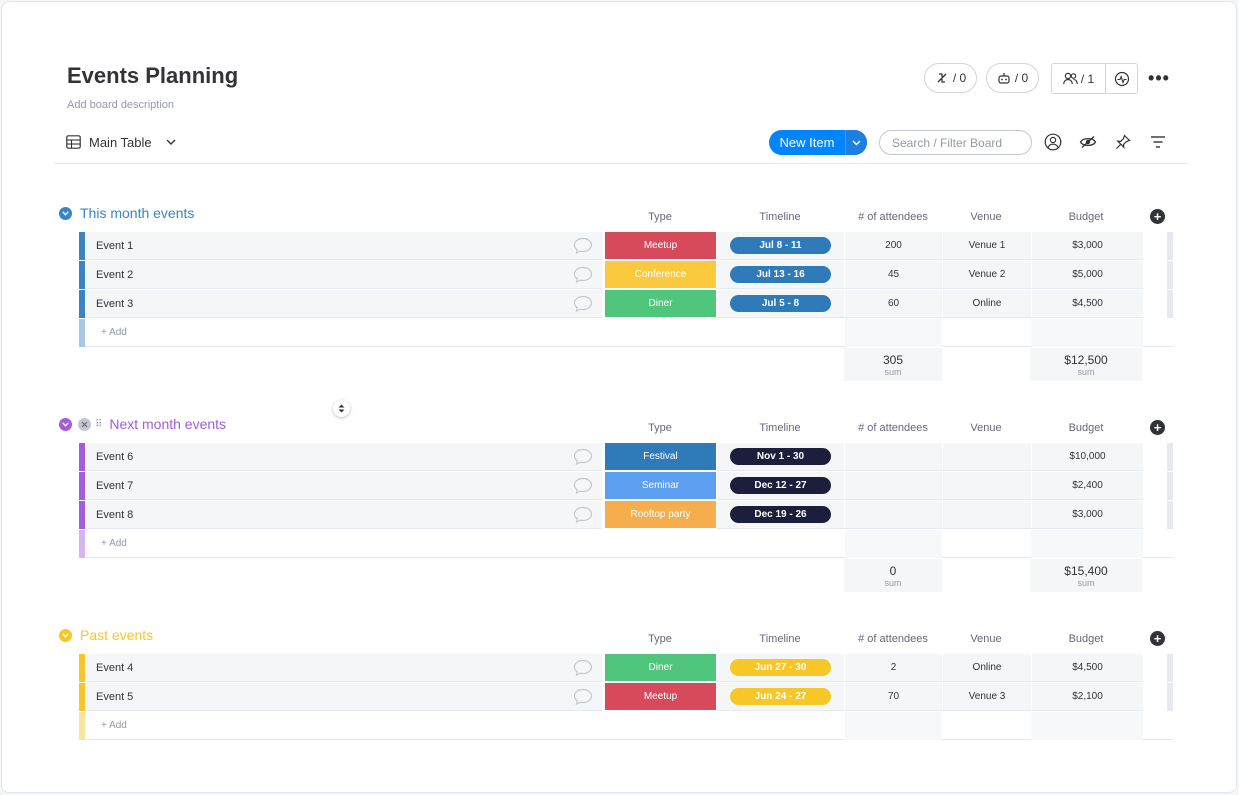  Describe the element at coordinates (343, 668) in the screenshot. I see `item-name: Event 4` at that location.